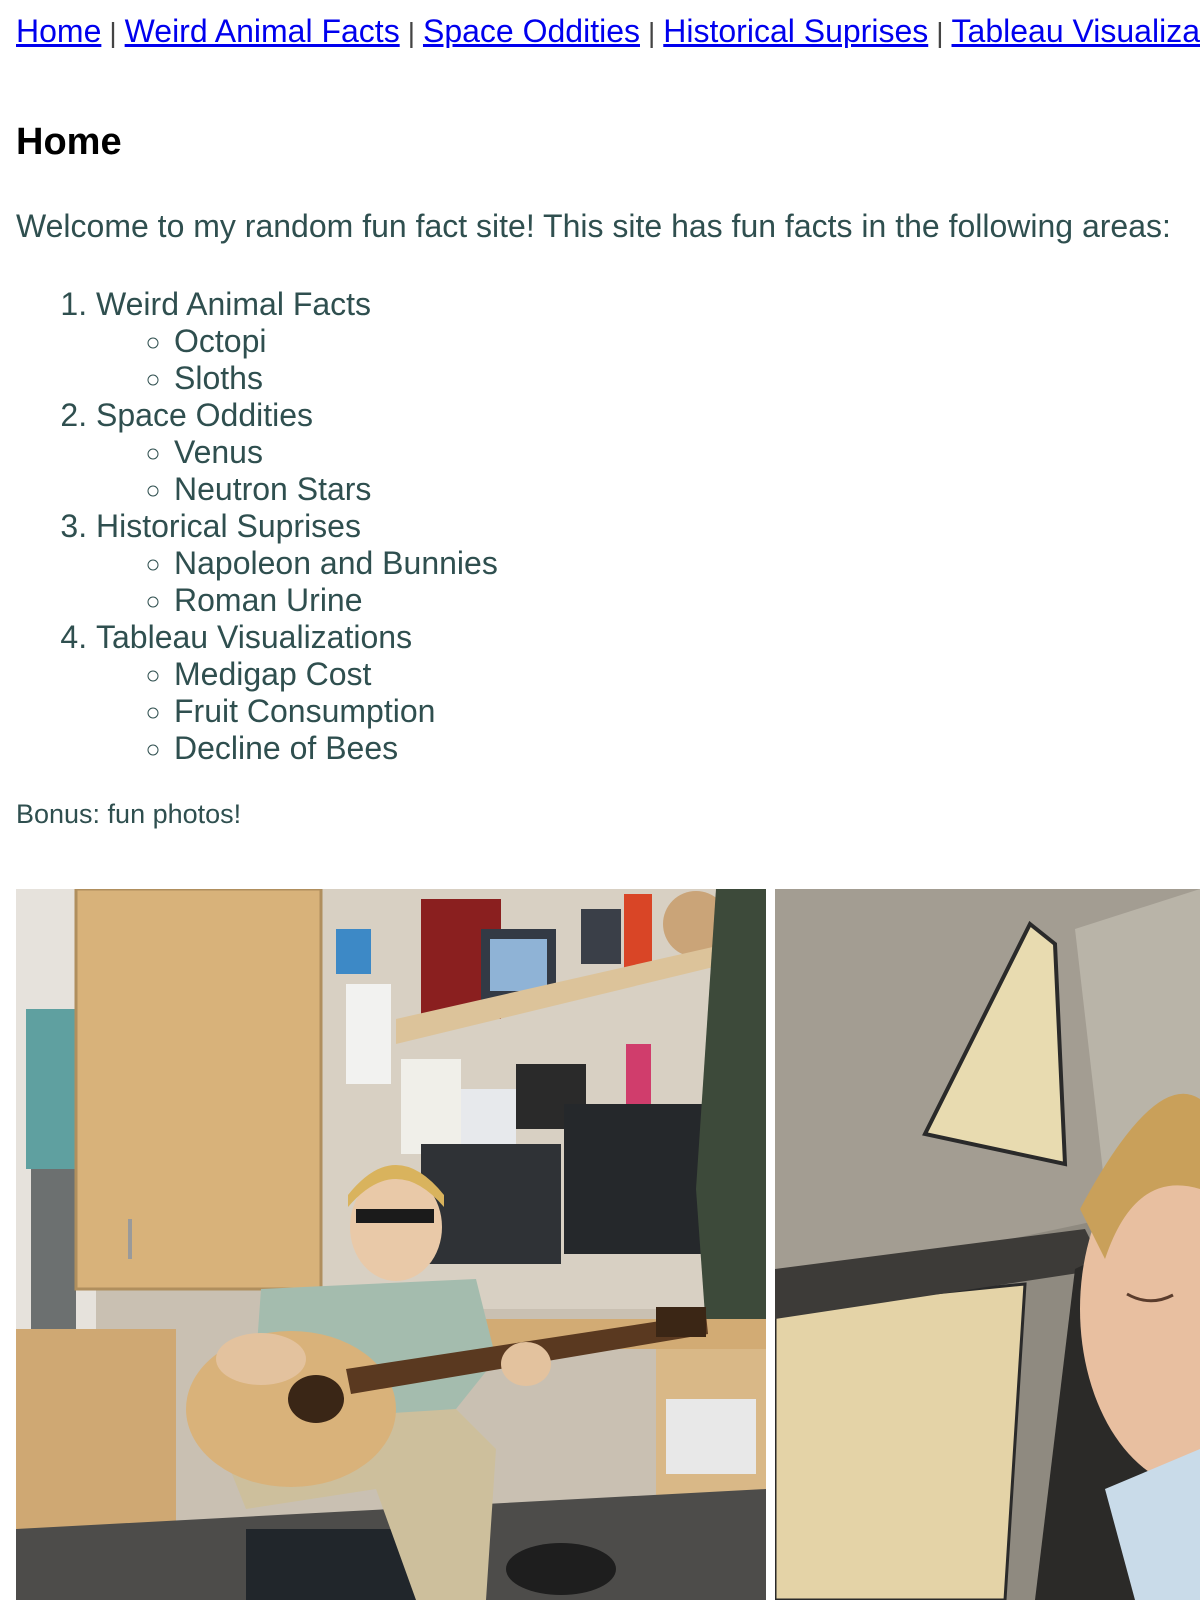 The height and width of the screenshot is (1600, 1200). I want to click on subtopic-item: Napoleon and Bunnies, so click(336, 563).